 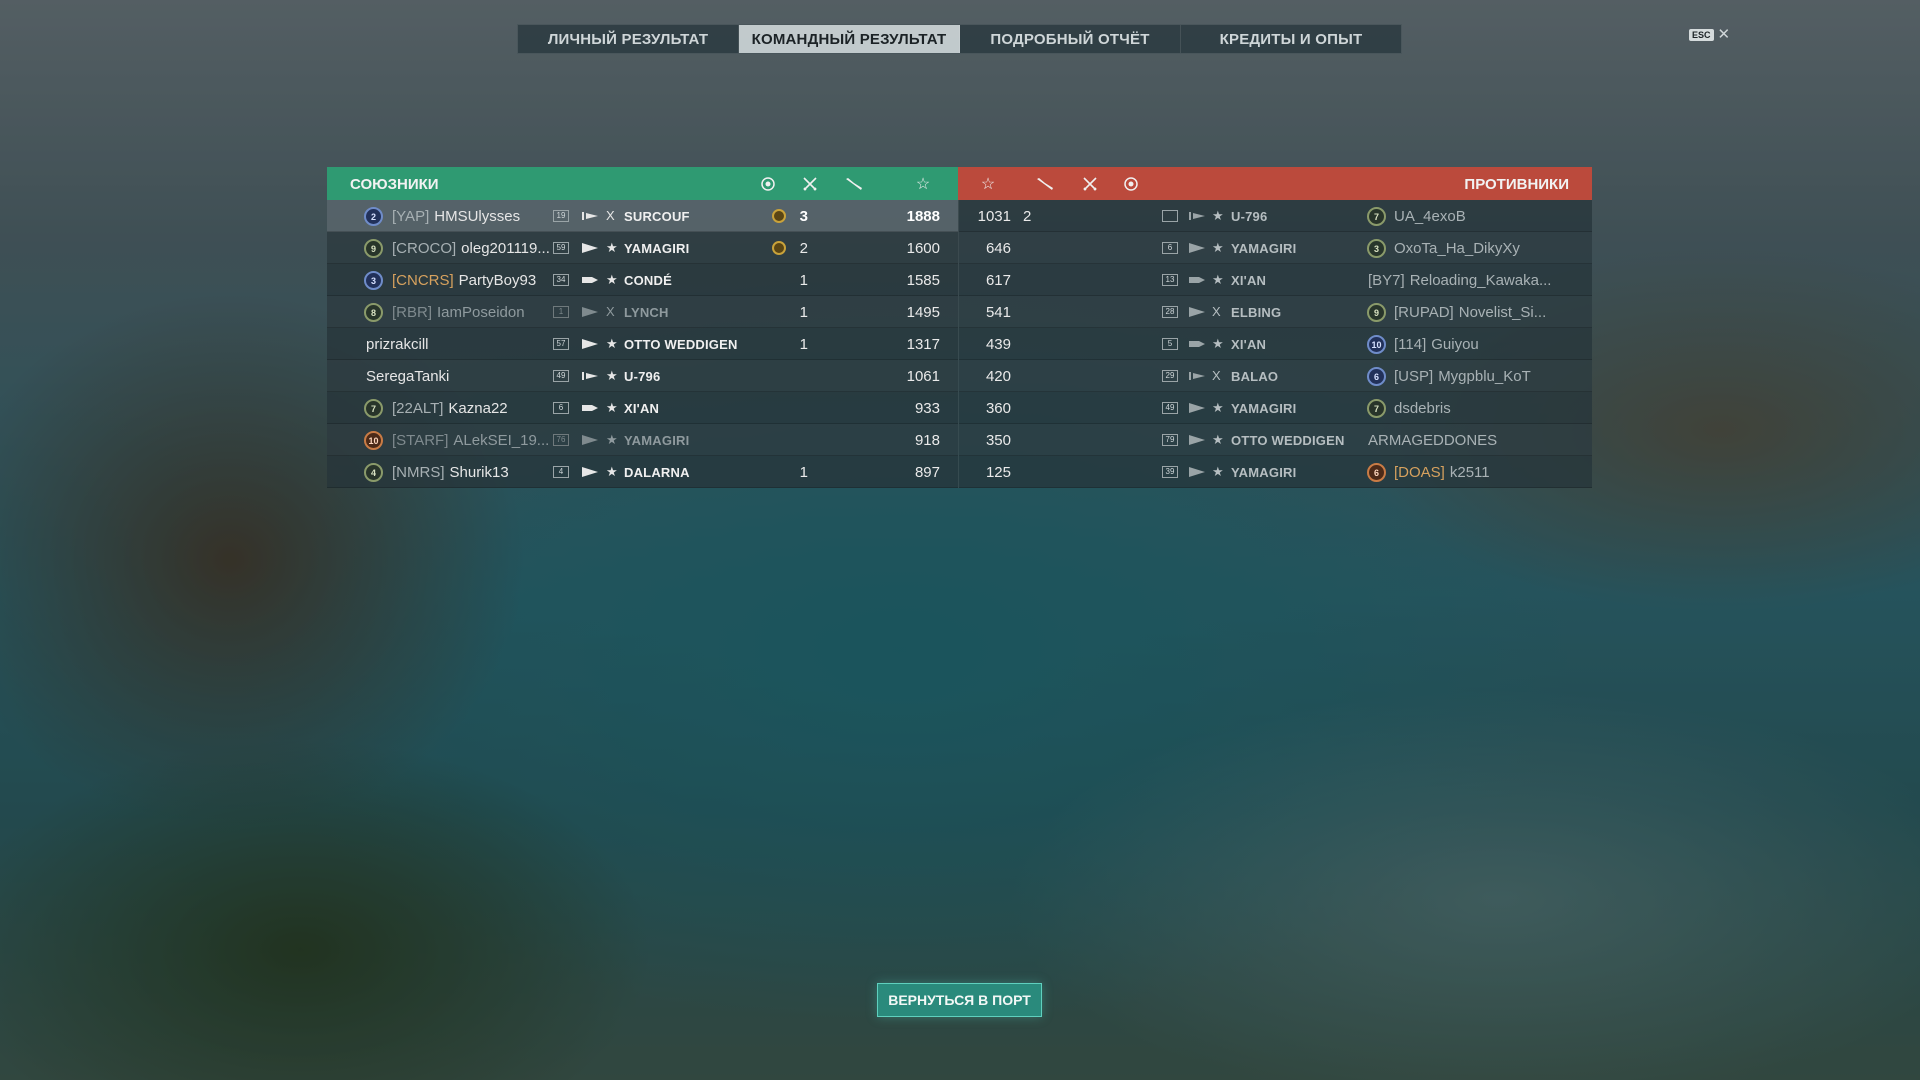 What do you see at coordinates (959, 183) in the screenshot?
I see `scoreboard-header: Союзники ☆ ☆ Противники` at bounding box center [959, 183].